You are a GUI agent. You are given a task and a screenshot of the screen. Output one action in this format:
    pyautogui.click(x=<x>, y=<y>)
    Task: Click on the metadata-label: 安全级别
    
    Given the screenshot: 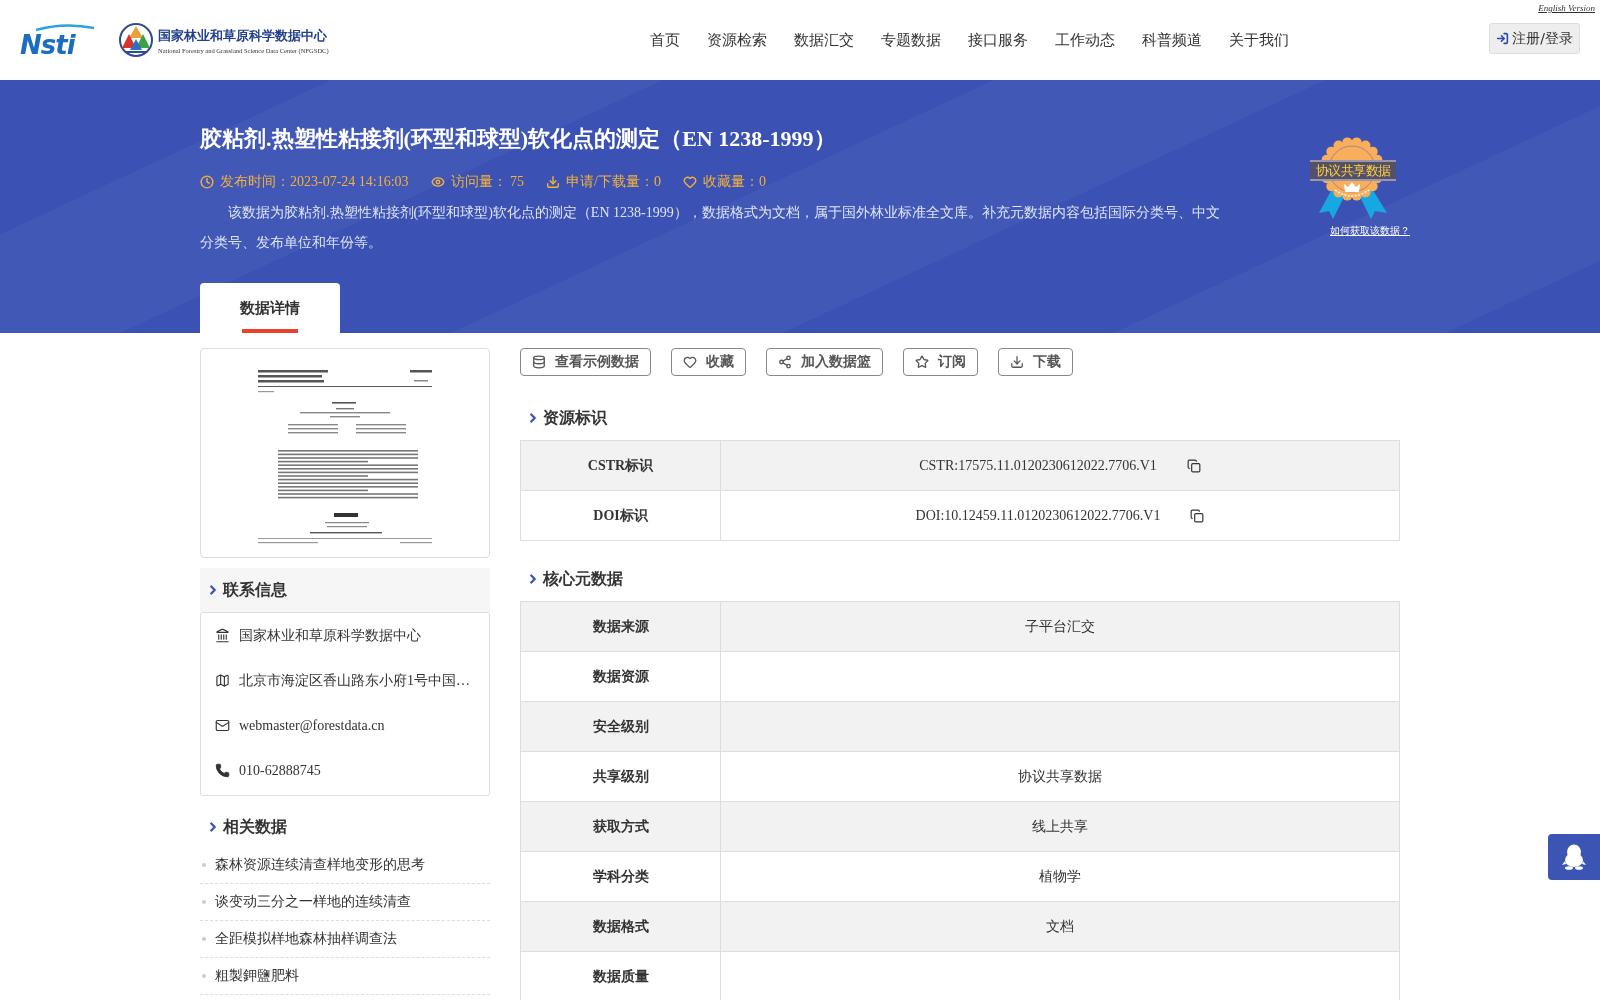 What is the action you would take?
    pyautogui.click(x=620, y=726)
    